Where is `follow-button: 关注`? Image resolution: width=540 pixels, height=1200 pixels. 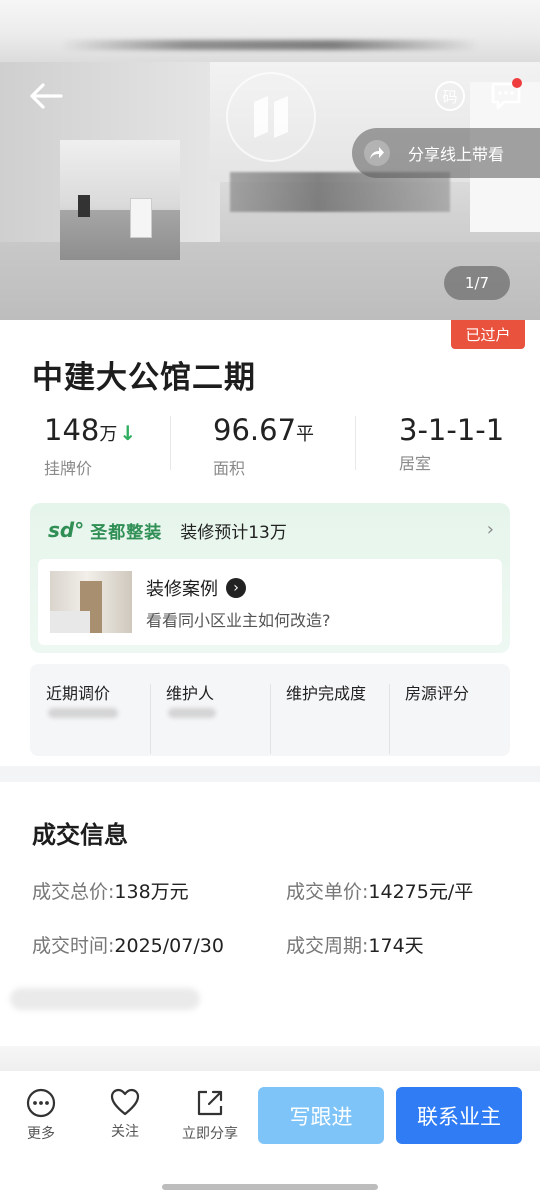 follow-button: 关注 is located at coordinates (125, 1114).